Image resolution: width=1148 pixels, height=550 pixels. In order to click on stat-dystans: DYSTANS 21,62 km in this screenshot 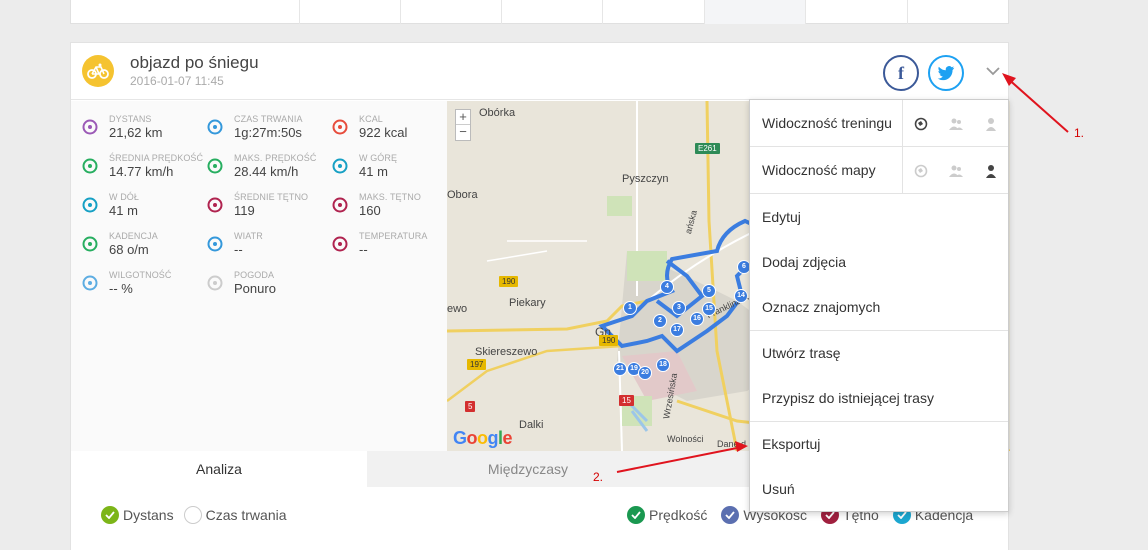, I will do `click(133, 131)`.